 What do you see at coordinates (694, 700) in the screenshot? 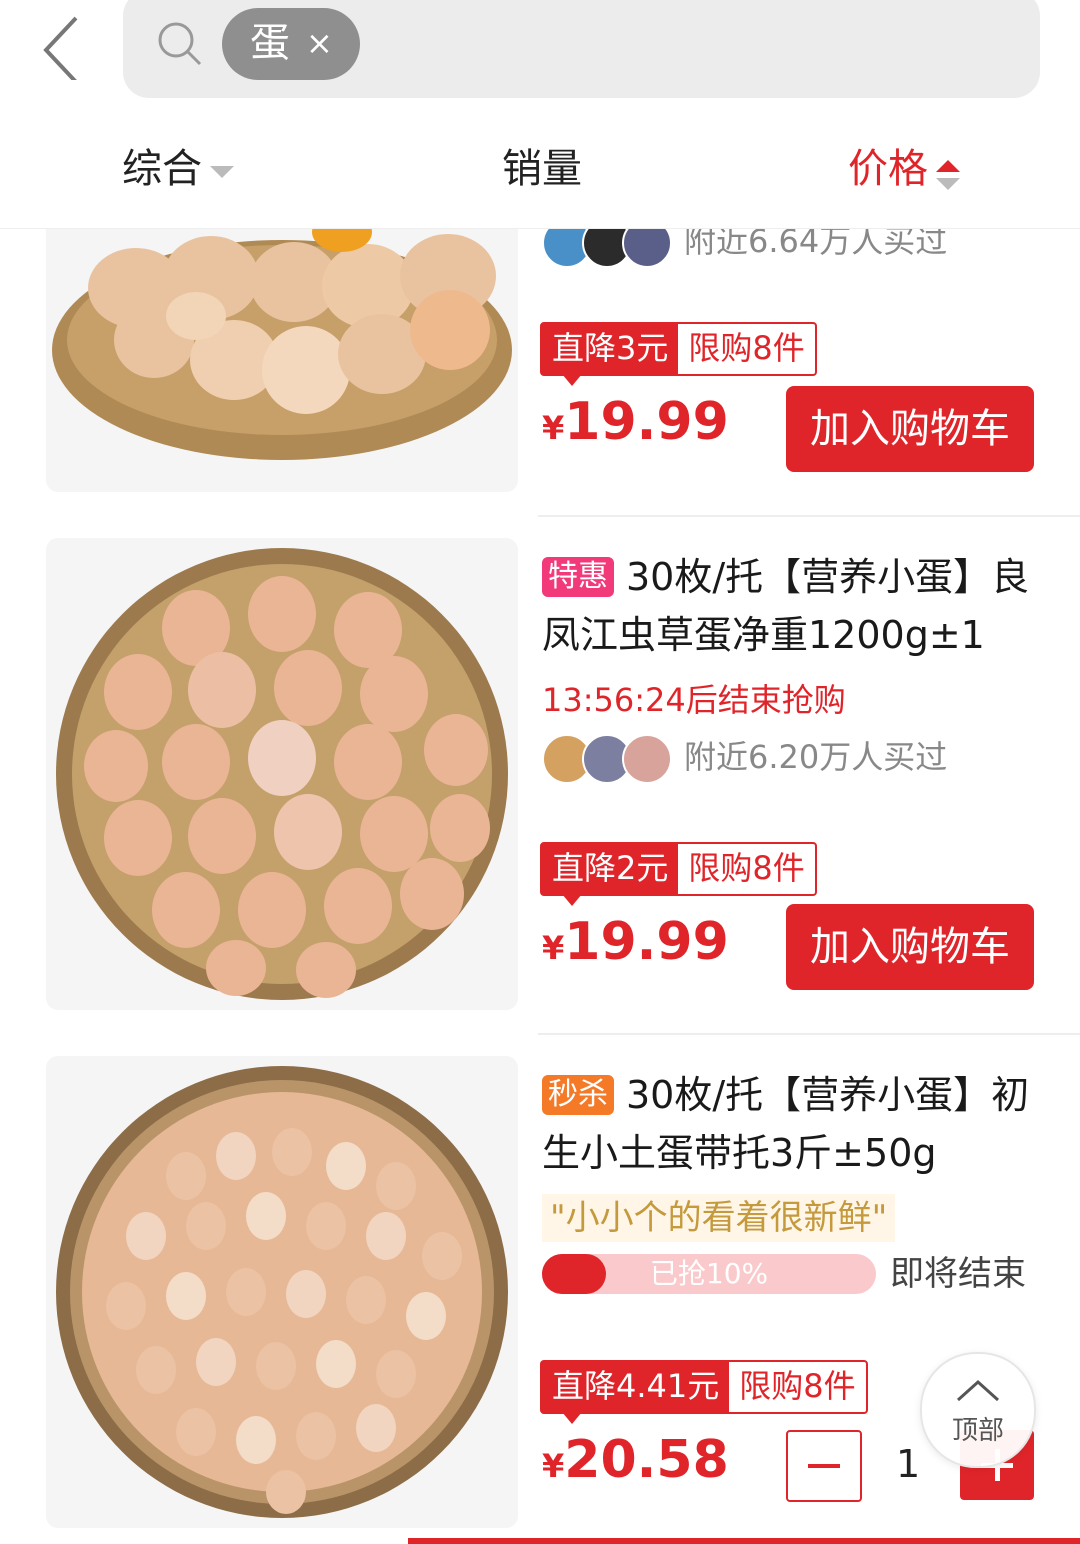
I see `countdown-text: 13:56:24后结束抢购` at bounding box center [694, 700].